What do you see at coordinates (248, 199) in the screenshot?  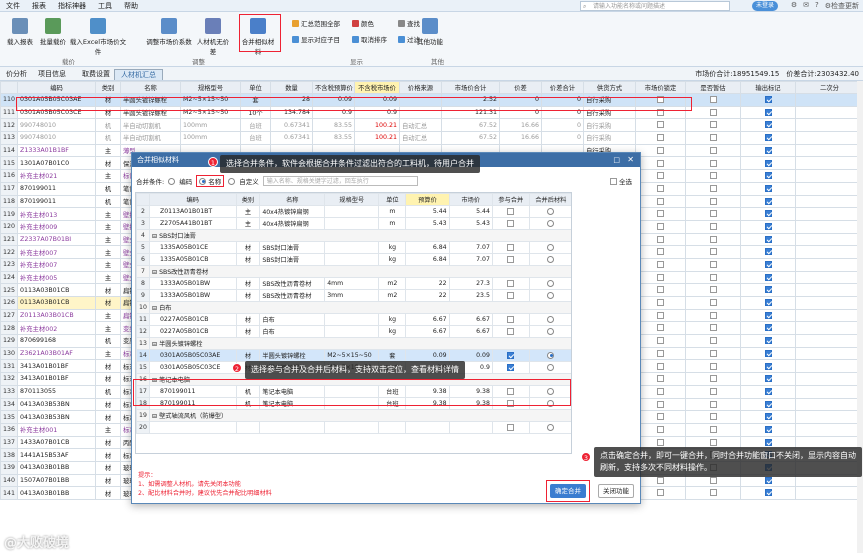 I see `dialog-column-header: 类别` at bounding box center [248, 199].